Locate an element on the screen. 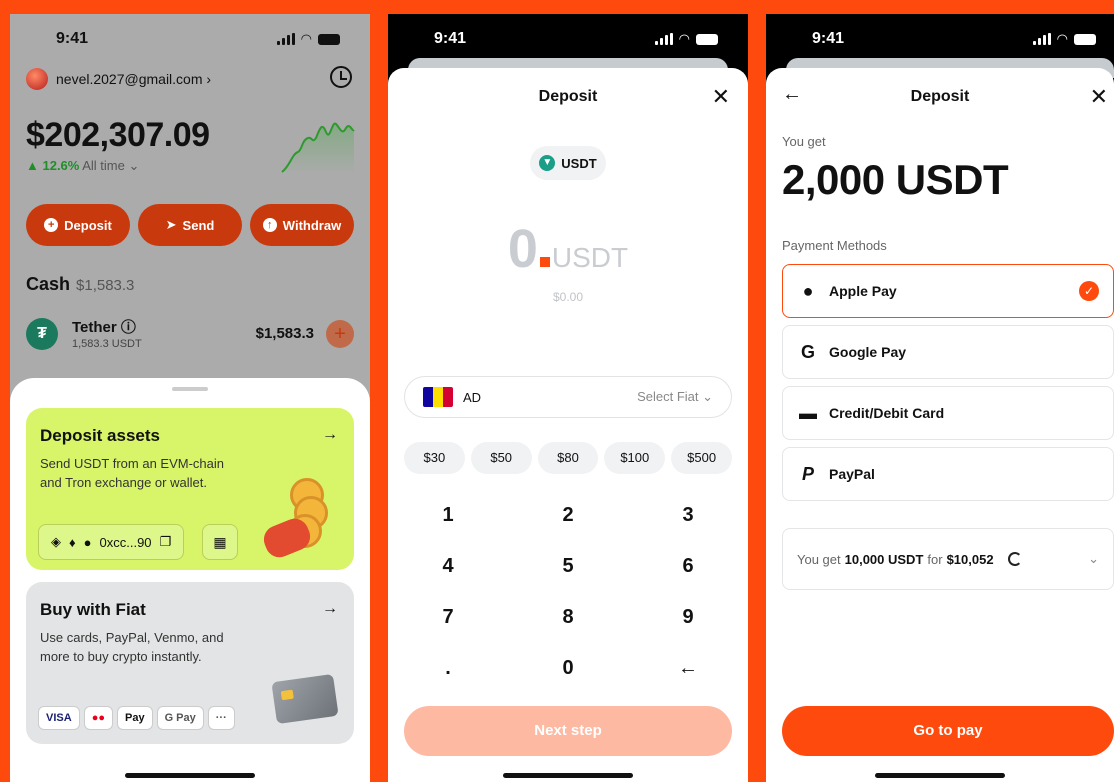 The height and width of the screenshot is (782, 1114). preset-100: $100 is located at coordinates (635, 458).